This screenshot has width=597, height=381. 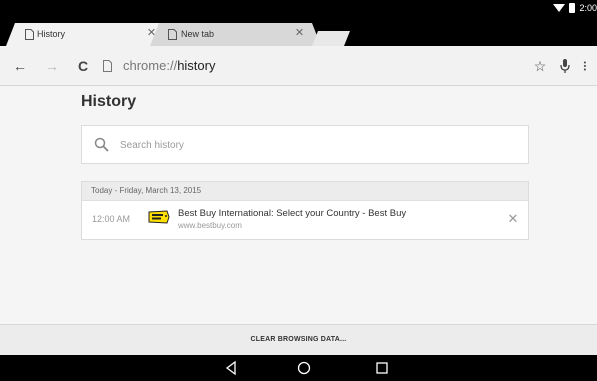 I want to click on mic-icon, so click(x=565, y=66).